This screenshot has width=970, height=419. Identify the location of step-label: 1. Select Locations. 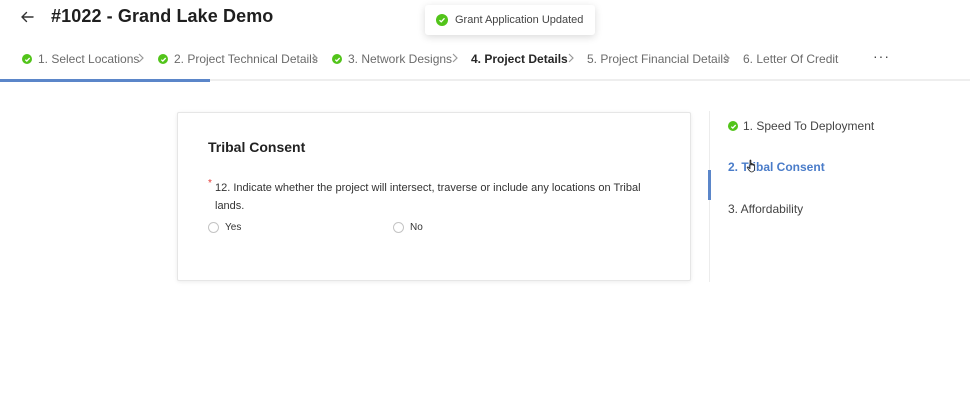
(89, 59).